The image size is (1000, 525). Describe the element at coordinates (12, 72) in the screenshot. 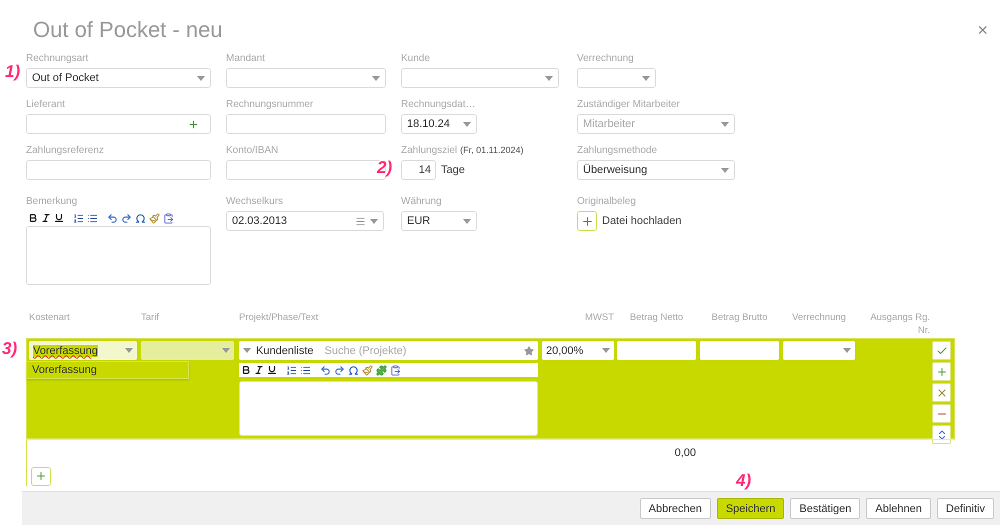

I see `annotation-marker: 1)` at that location.